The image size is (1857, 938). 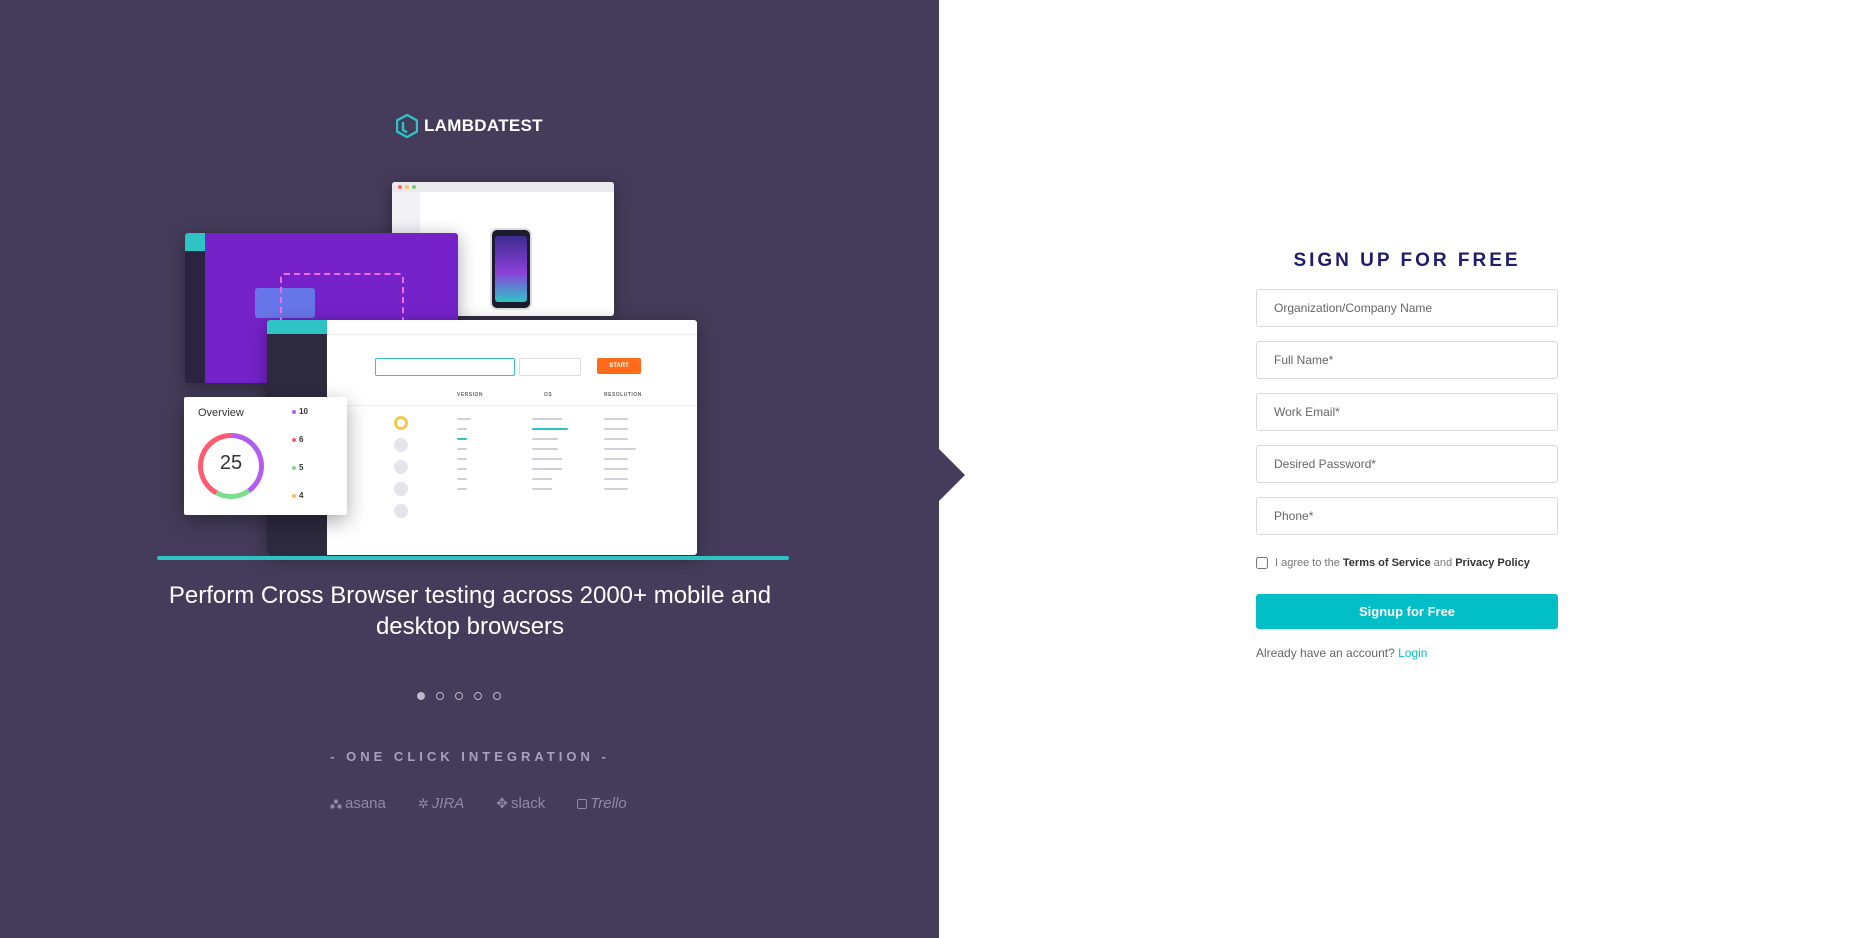 I want to click on carousel-dots, so click(x=459, y=696).